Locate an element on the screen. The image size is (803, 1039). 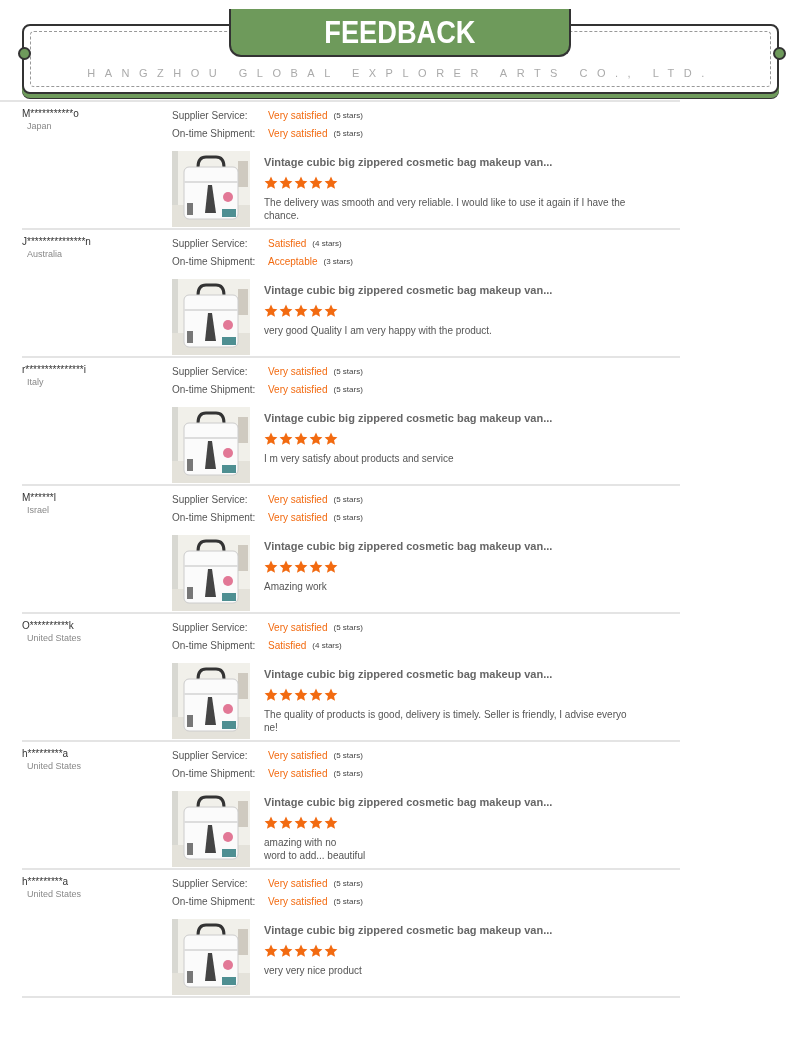
rating-value: Acceptable is located at coordinates (293, 261).